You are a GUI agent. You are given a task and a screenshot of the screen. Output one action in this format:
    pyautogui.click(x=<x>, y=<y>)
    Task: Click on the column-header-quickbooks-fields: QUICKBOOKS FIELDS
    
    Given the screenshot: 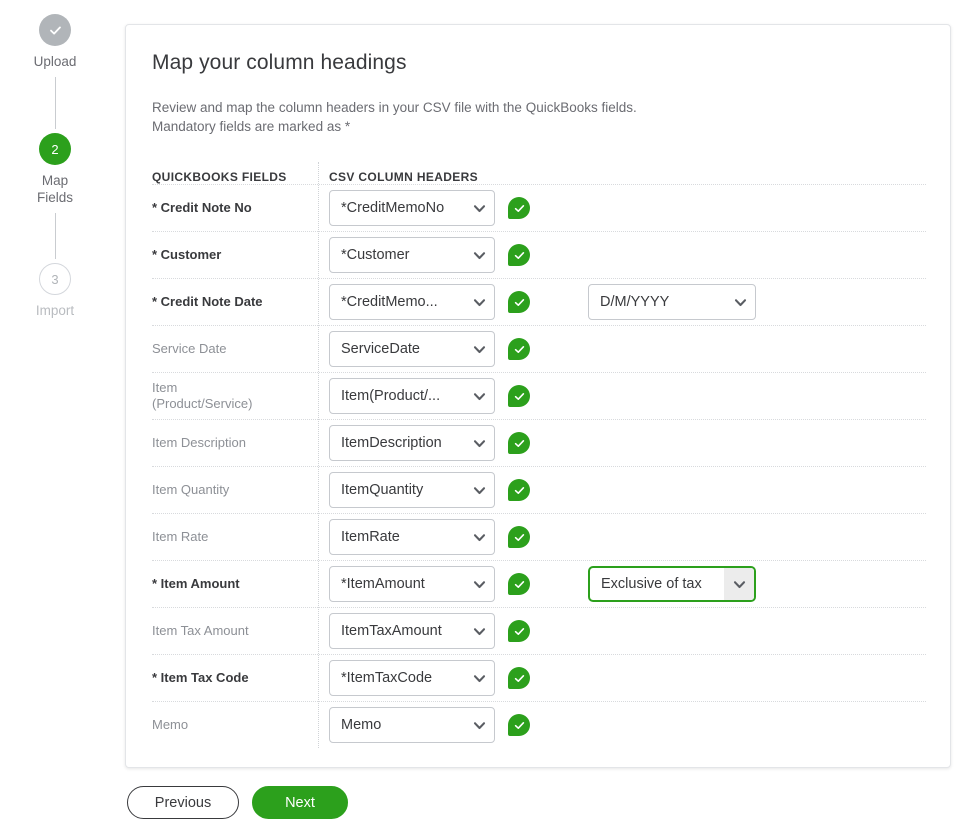 What is the action you would take?
    pyautogui.click(x=219, y=177)
    